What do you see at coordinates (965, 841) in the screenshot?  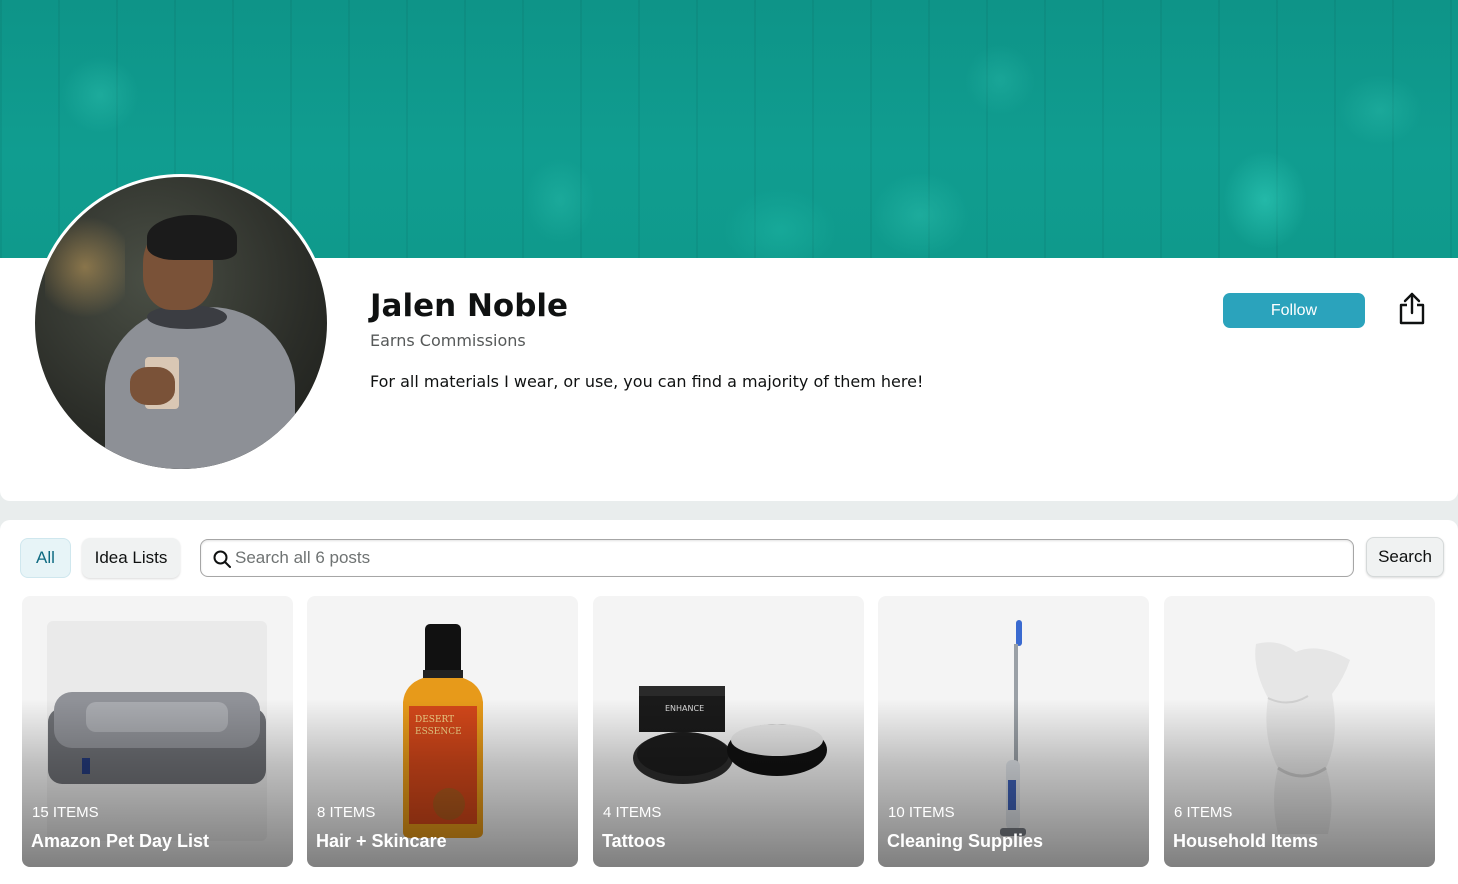 I see `card-title: Cleaning Supplies` at bounding box center [965, 841].